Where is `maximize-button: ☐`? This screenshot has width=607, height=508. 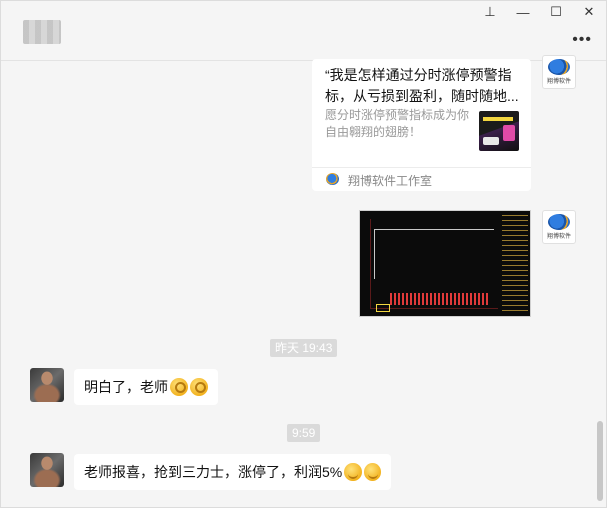
maximize-button: ☐ is located at coordinates (556, 12).